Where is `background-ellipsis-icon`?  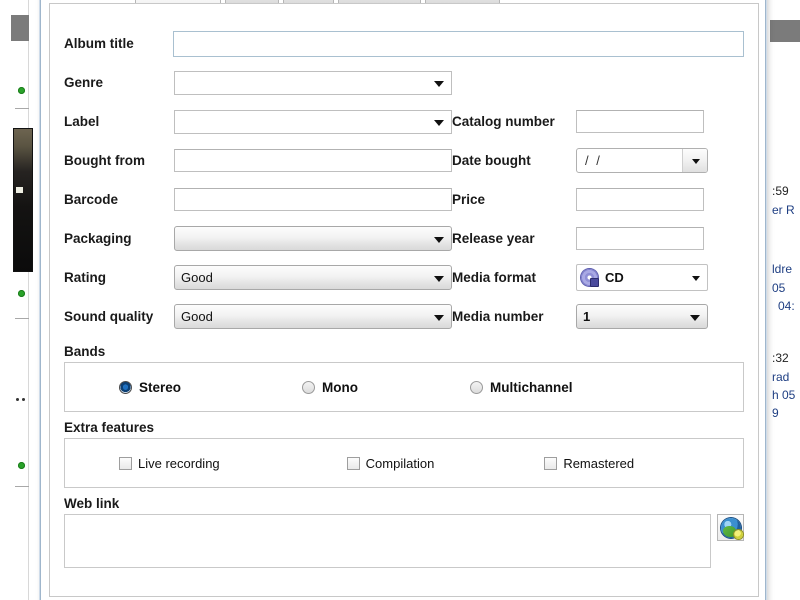 background-ellipsis-icon is located at coordinates (22, 399).